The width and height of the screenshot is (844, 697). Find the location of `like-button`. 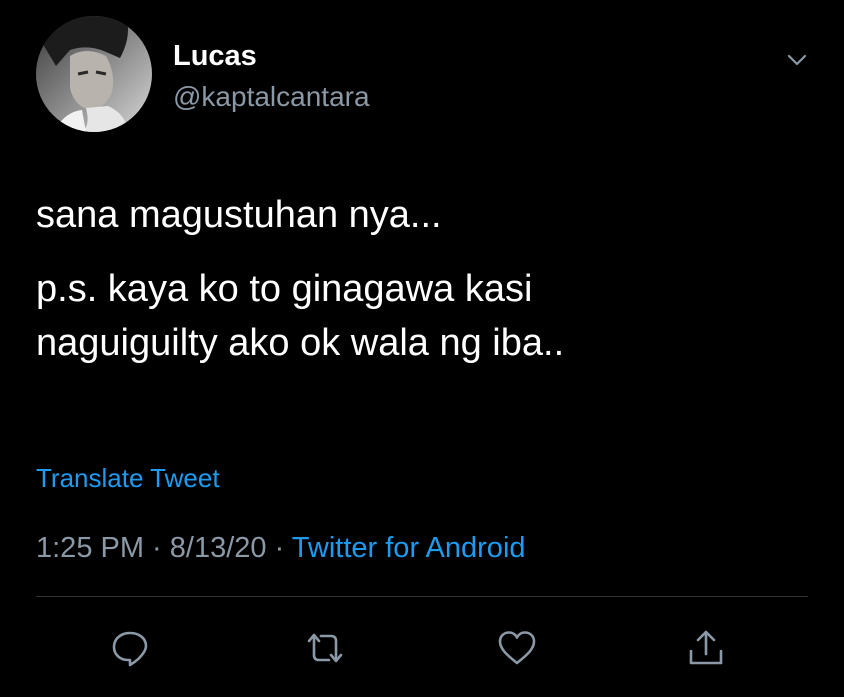

like-button is located at coordinates (517, 648).